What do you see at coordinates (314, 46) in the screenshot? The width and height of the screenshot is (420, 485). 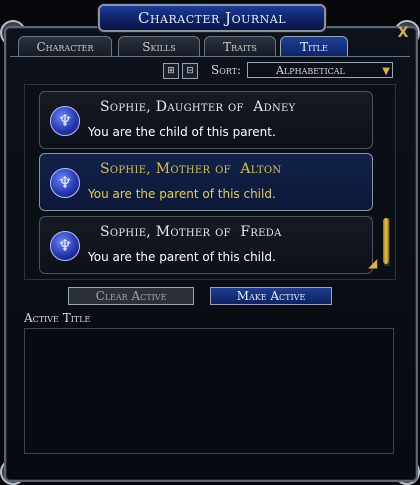 I see `tab-title: Title` at bounding box center [314, 46].